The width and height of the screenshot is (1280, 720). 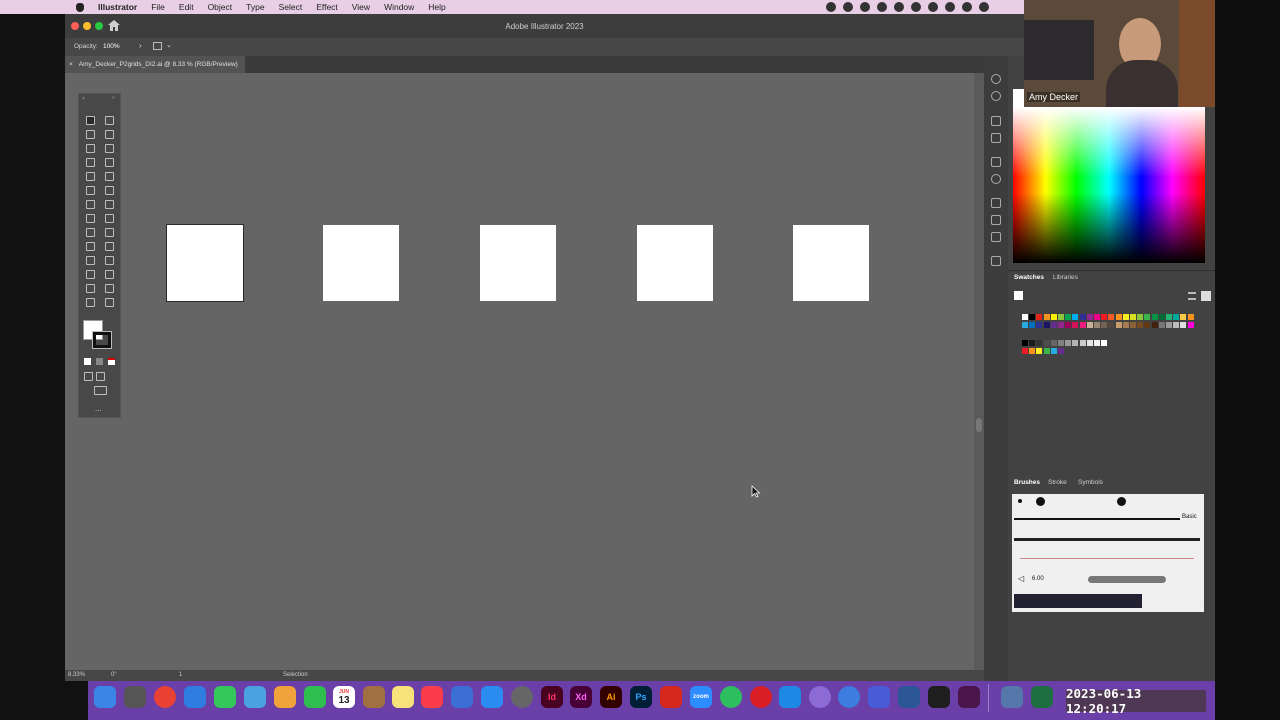 What do you see at coordinates (99, 361) in the screenshot?
I see `gradient-mode-icon` at bounding box center [99, 361].